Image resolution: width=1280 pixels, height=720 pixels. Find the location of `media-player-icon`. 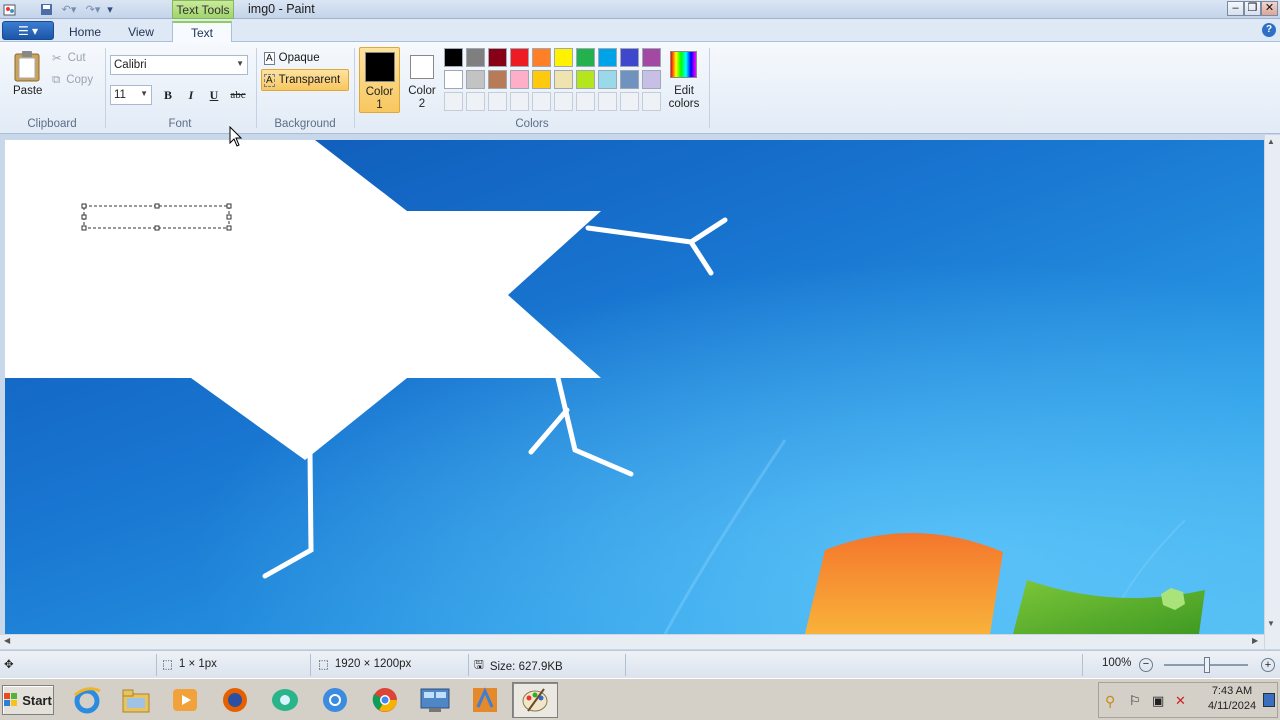

media-player-icon is located at coordinates (185, 700).